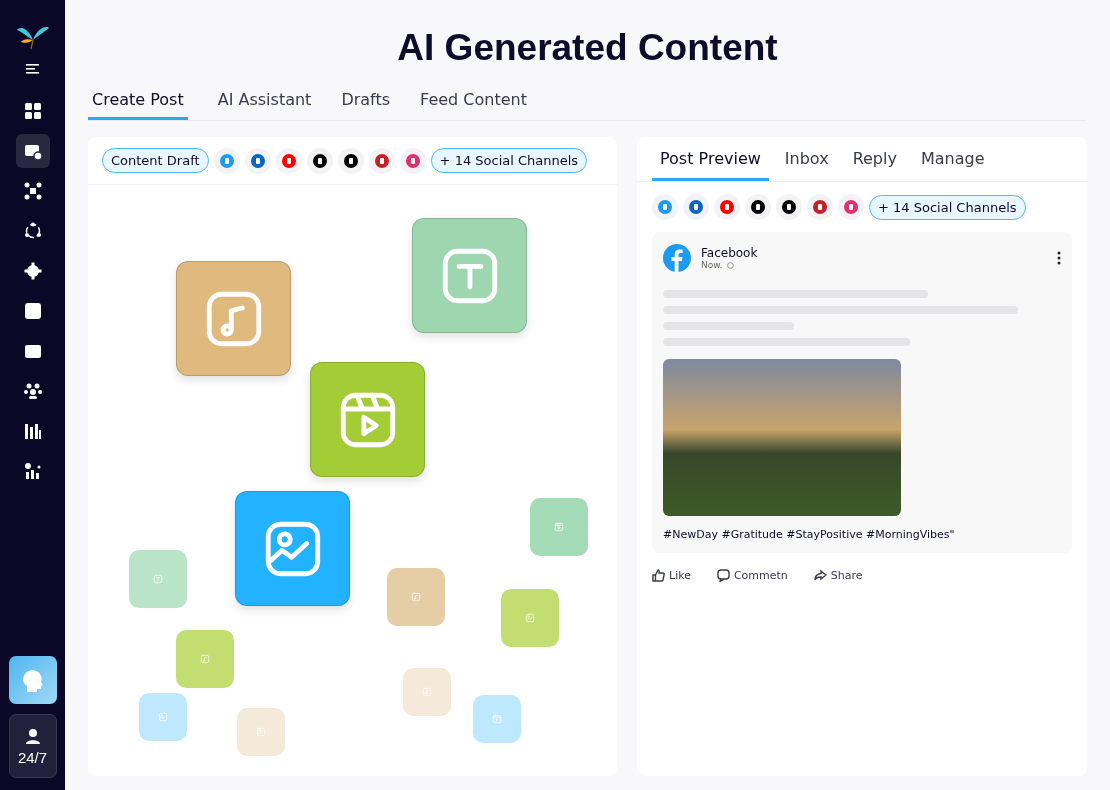  Describe the element at coordinates (1059, 258) in the screenshot. I see `more-options-icon` at that location.